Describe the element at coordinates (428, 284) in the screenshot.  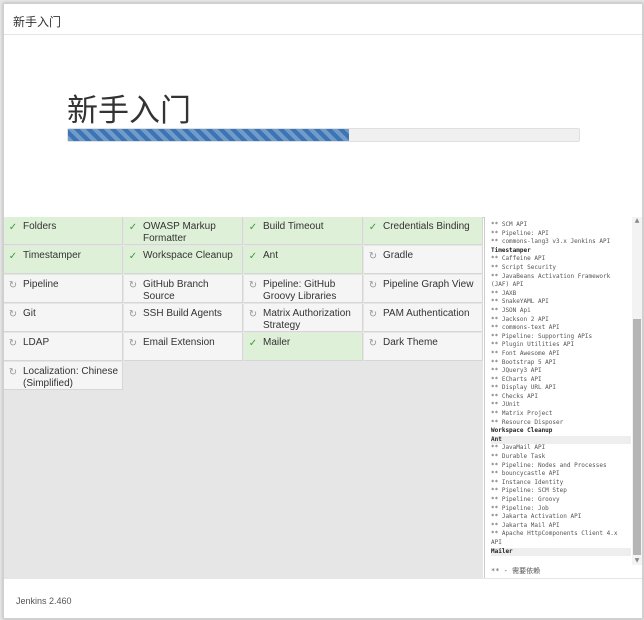
I see `plugin-name: Pipeline Graph View` at that location.